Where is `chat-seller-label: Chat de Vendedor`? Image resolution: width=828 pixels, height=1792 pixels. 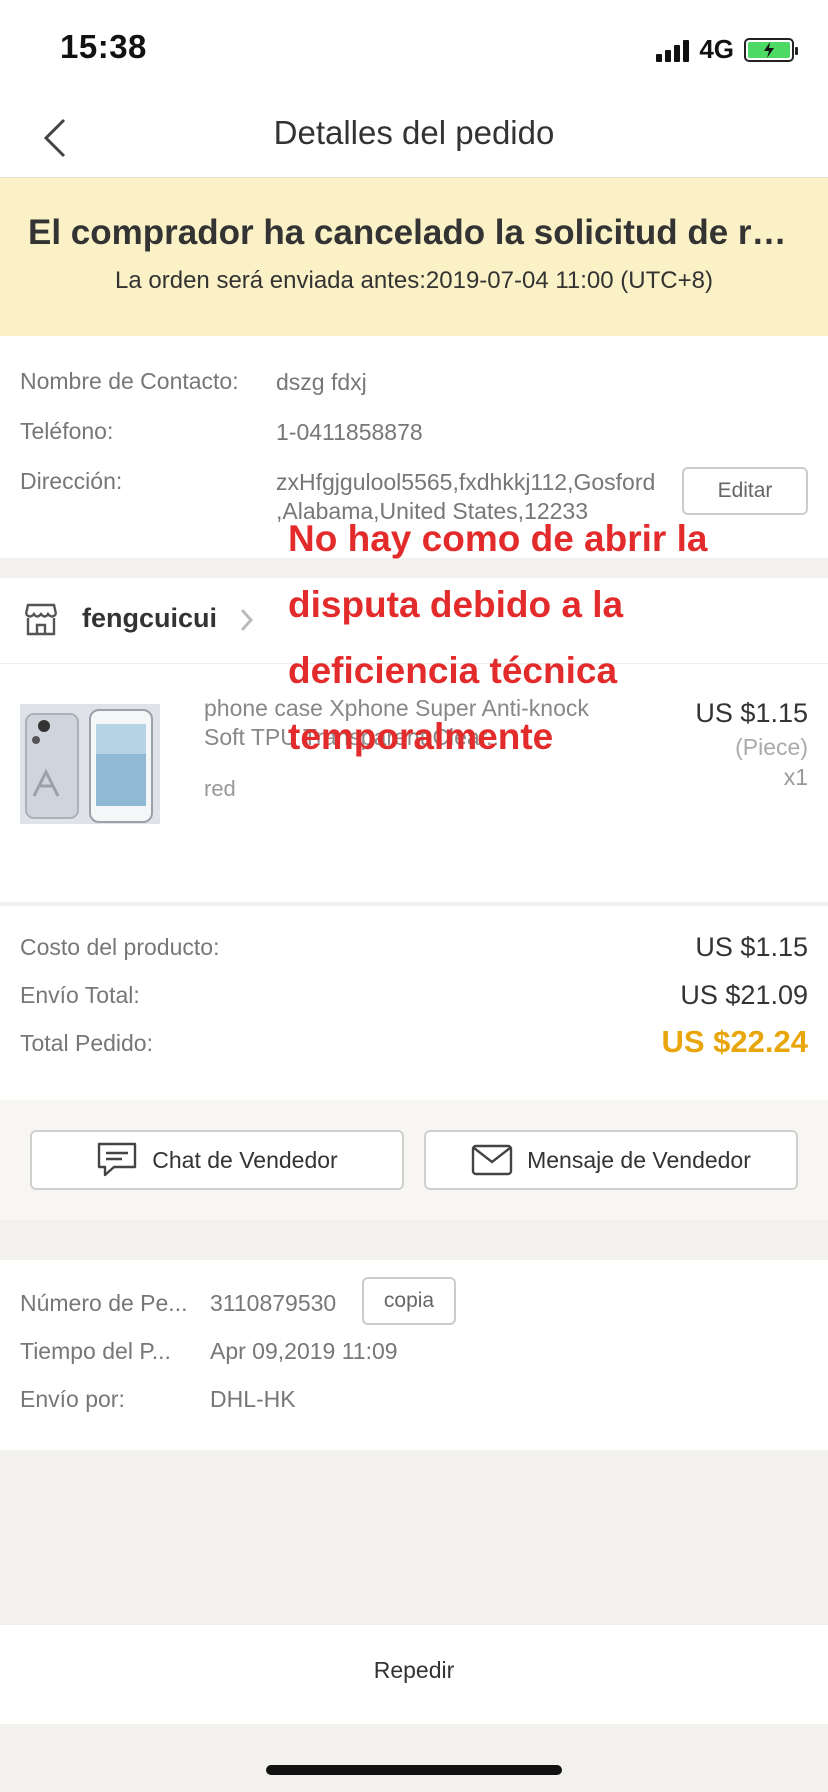 chat-seller-label: Chat de Vendedor is located at coordinates (245, 1159).